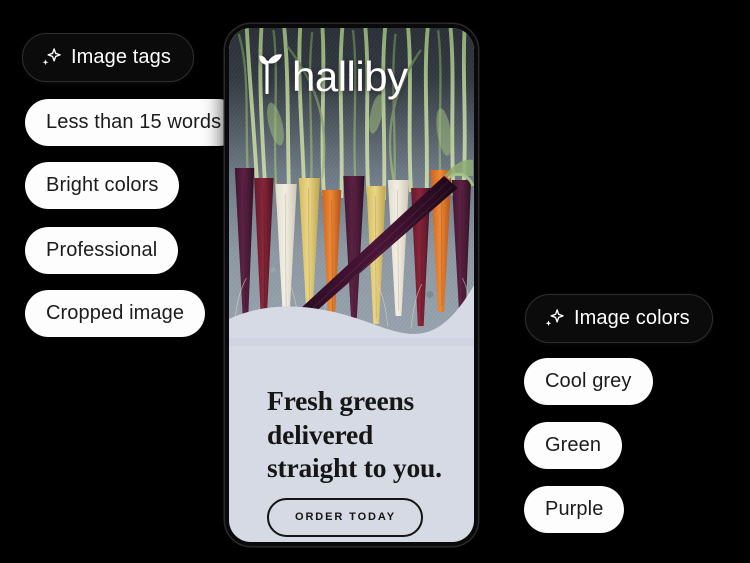 The height and width of the screenshot is (563, 750). I want to click on headline-line: delivered, so click(320, 434).